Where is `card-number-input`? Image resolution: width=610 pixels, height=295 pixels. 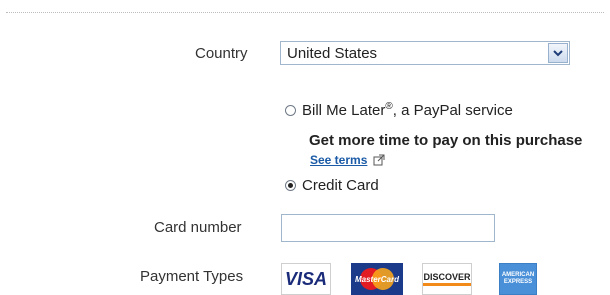 card-number-input is located at coordinates (388, 228).